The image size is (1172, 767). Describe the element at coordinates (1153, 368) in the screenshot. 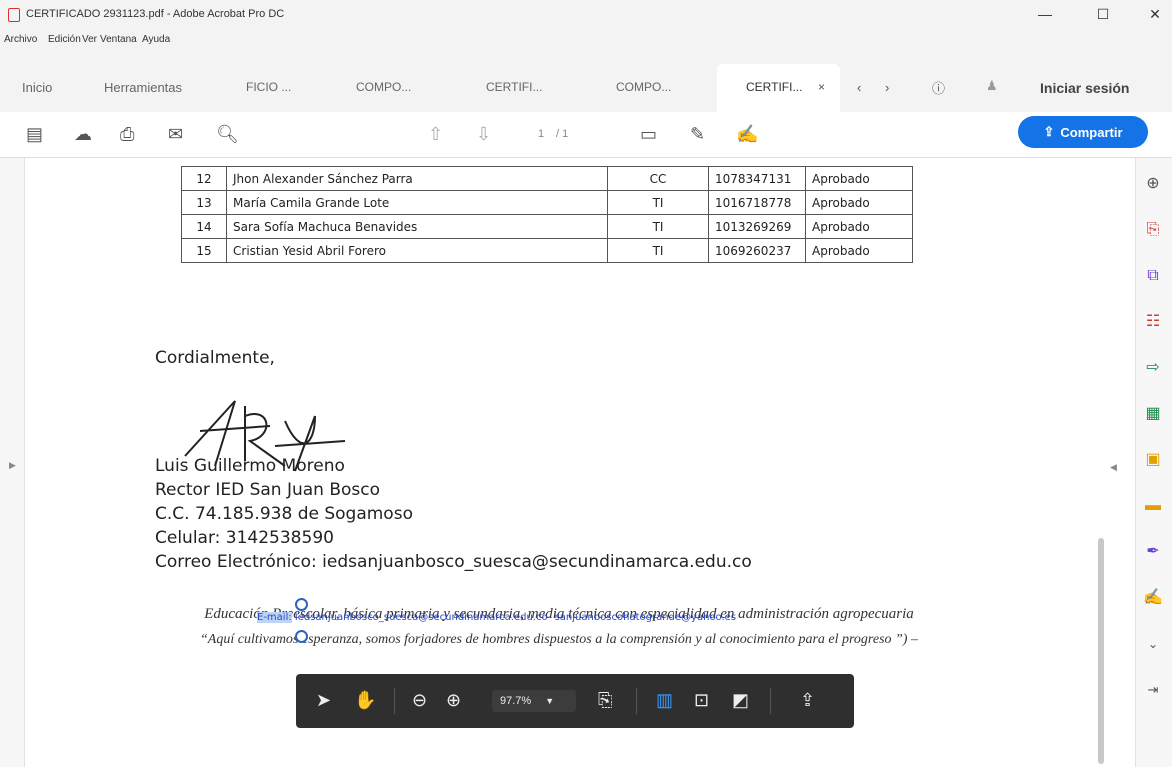

I see `export-pdf-icon: ⇨` at that location.